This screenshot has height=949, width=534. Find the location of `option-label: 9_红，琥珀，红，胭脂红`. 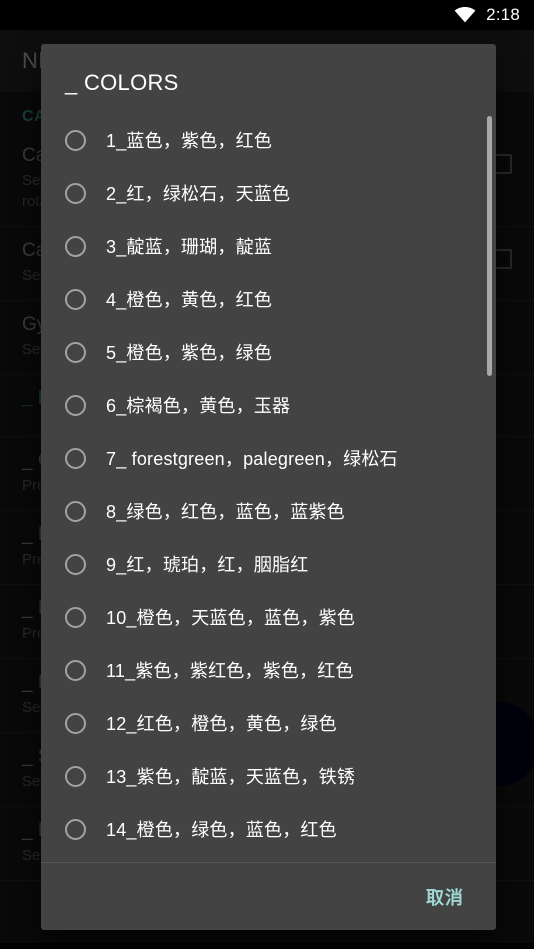

option-label: 9_红，琥珀，红，胭脂红 is located at coordinates (207, 564).